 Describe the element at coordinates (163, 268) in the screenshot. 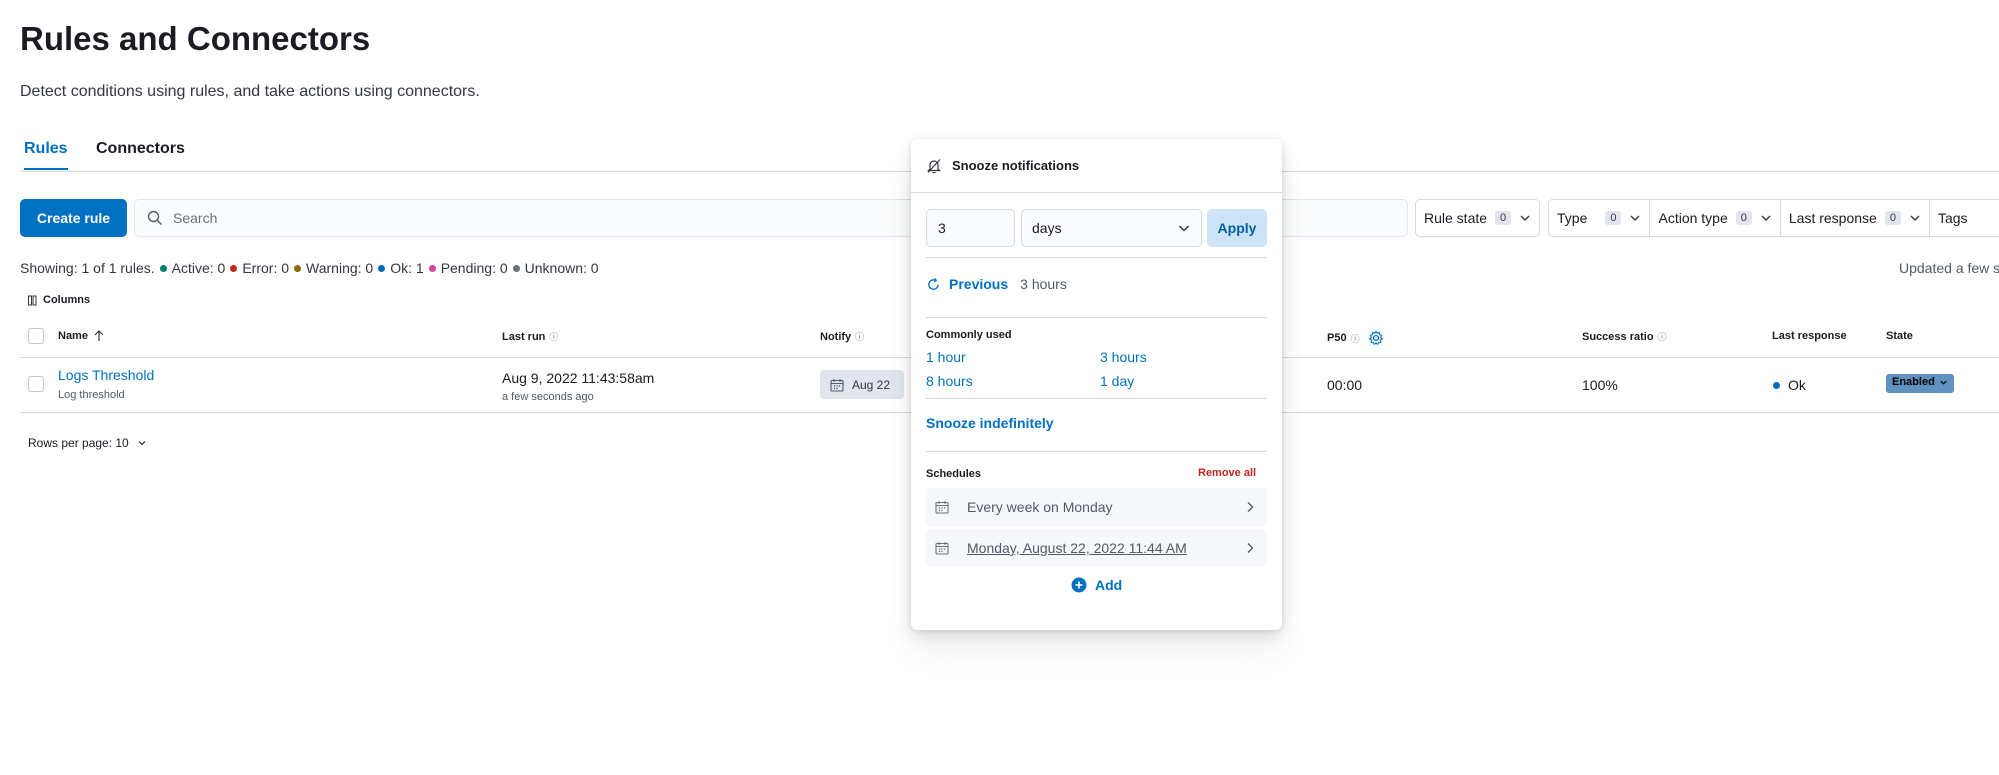

I see `active-dot` at that location.